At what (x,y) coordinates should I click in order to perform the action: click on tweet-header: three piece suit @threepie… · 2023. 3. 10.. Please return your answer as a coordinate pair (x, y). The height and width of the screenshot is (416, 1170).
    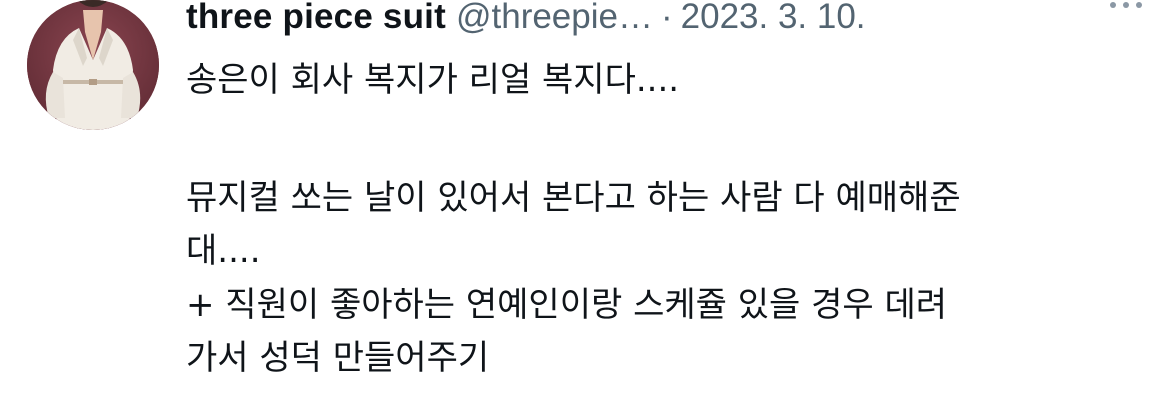
    Looking at the image, I should click on (668, 22).